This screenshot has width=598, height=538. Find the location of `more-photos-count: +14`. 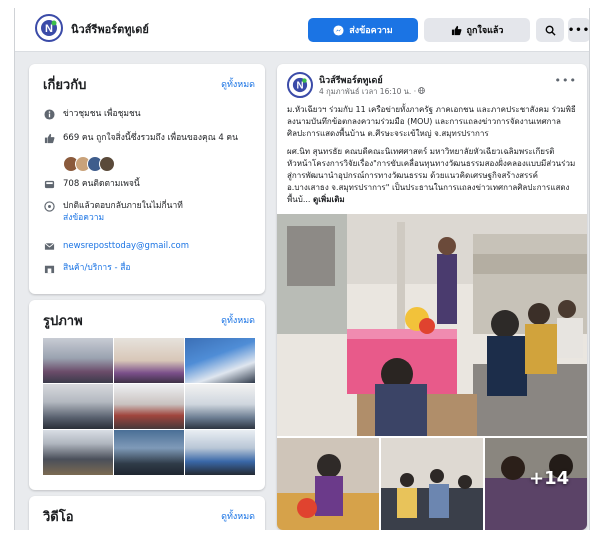

more-photos-count: +14 is located at coordinates (549, 478).